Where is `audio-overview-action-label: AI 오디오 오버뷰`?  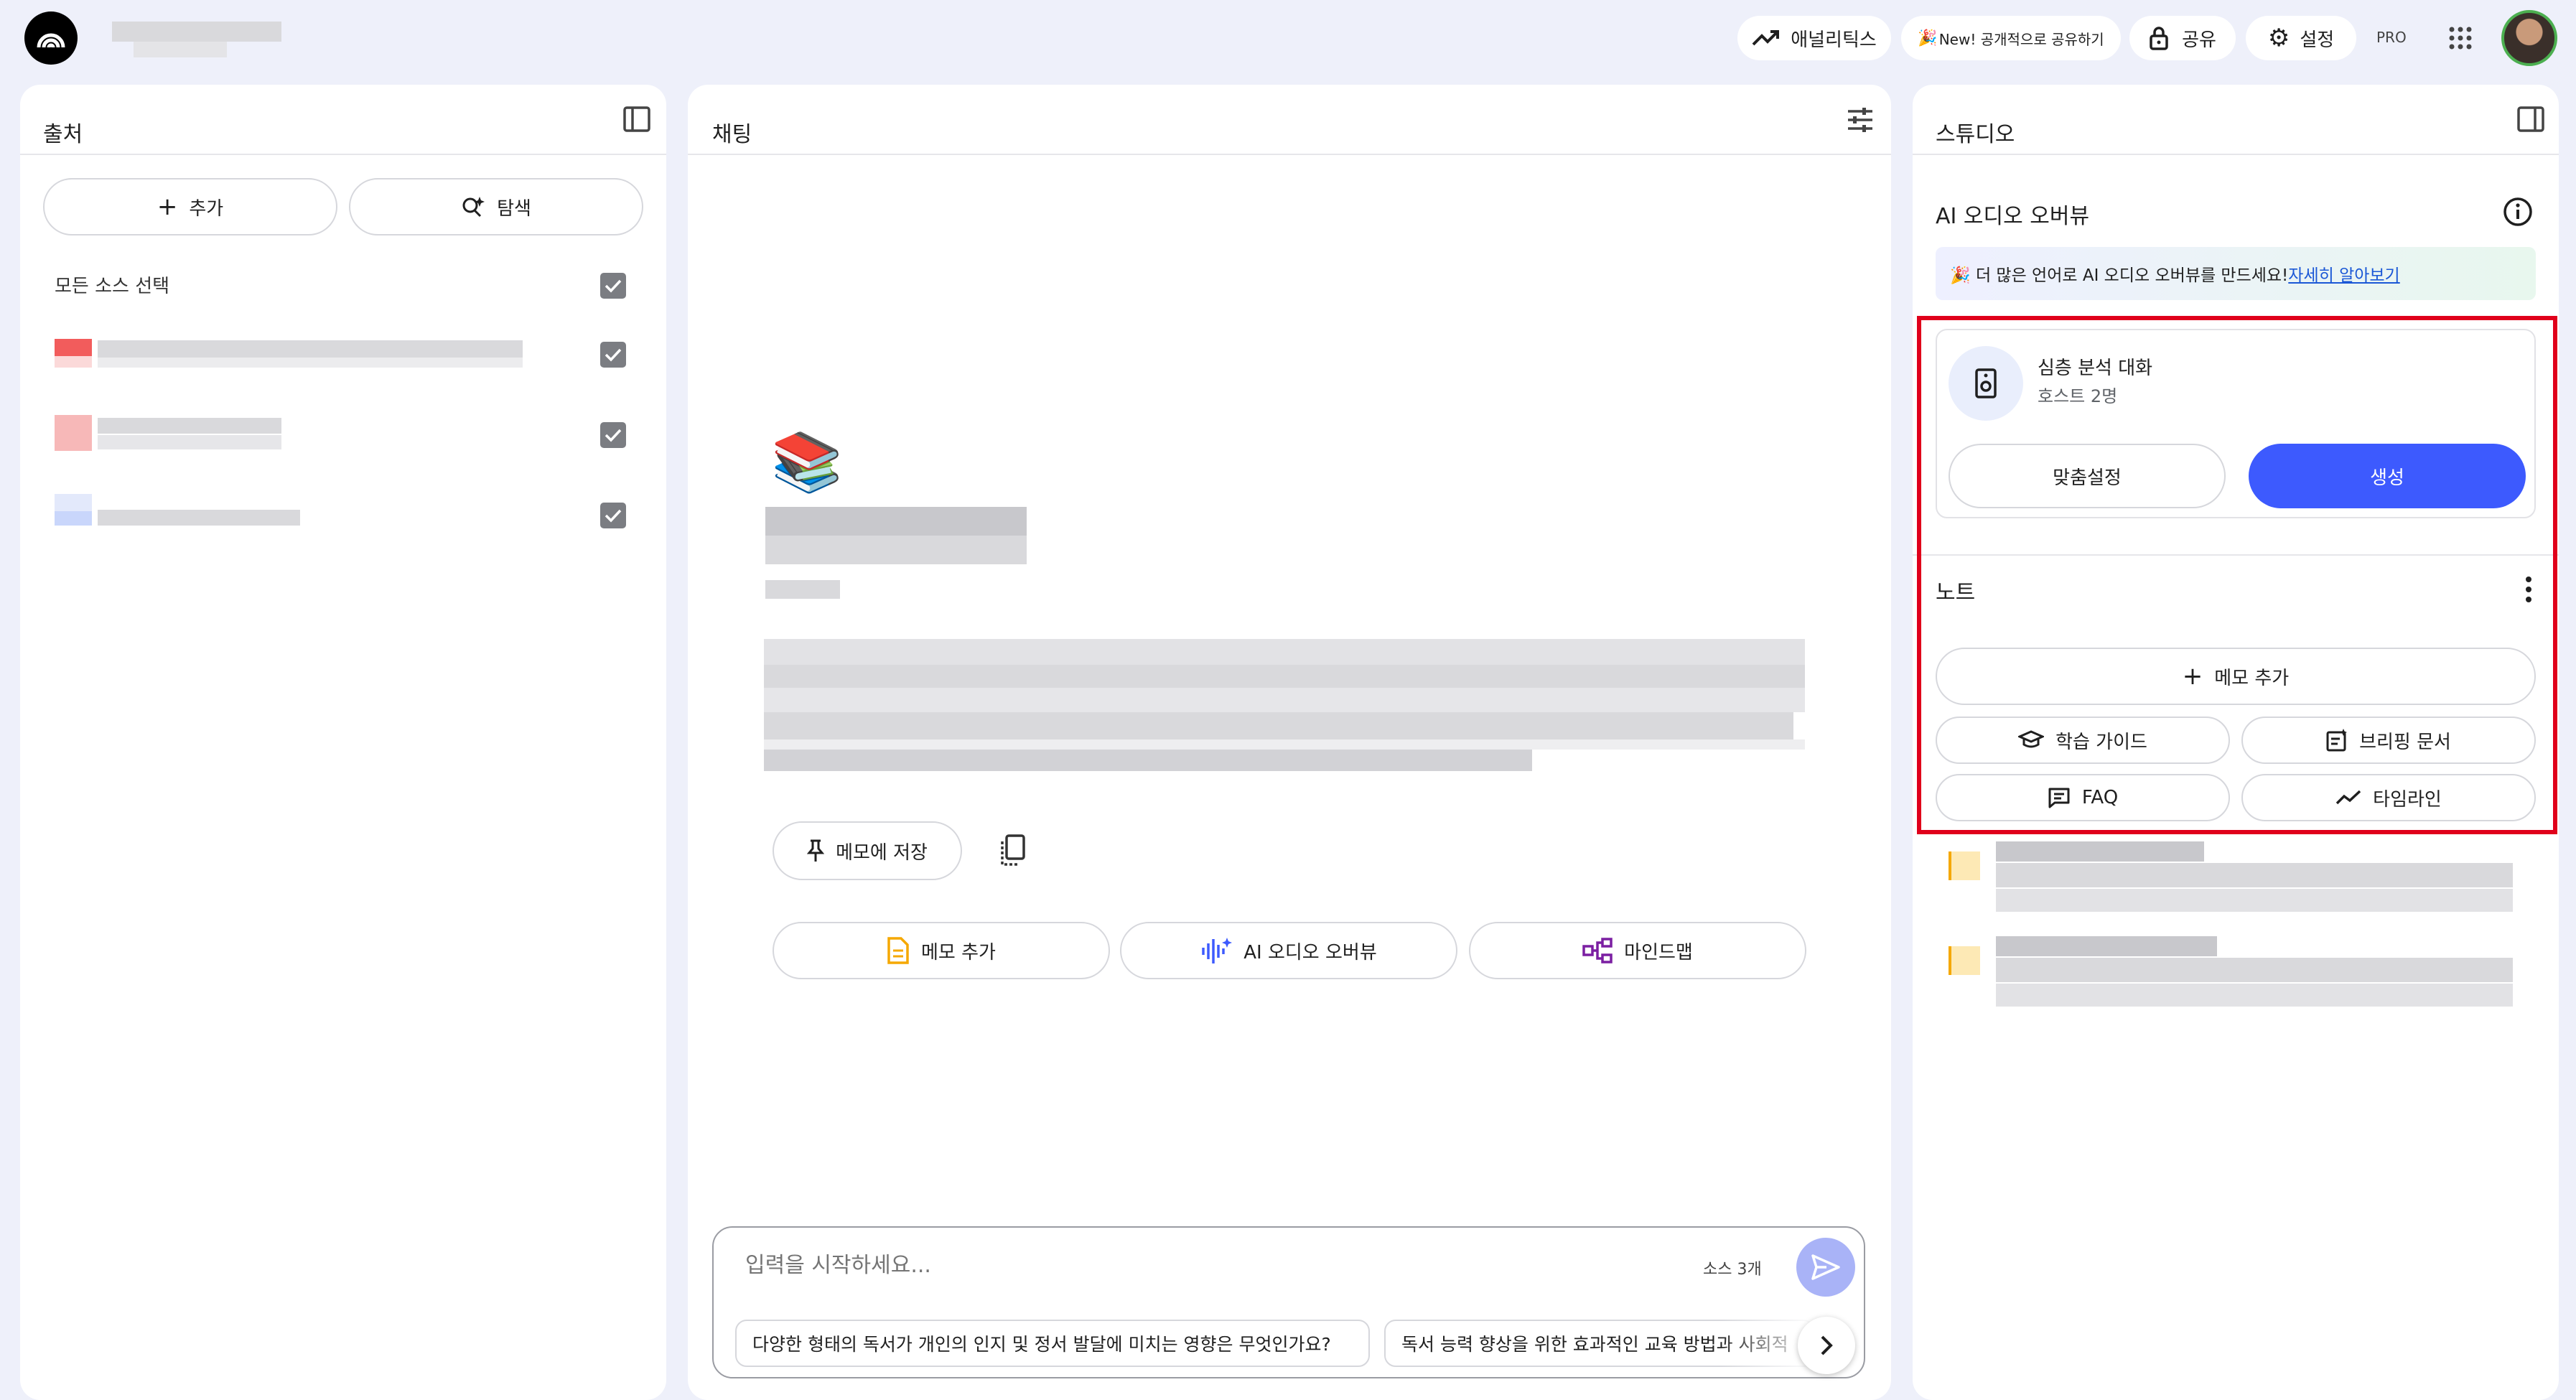
audio-overview-action-label: AI 오디오 오버뷰 is located at coordinates (1310, 952).